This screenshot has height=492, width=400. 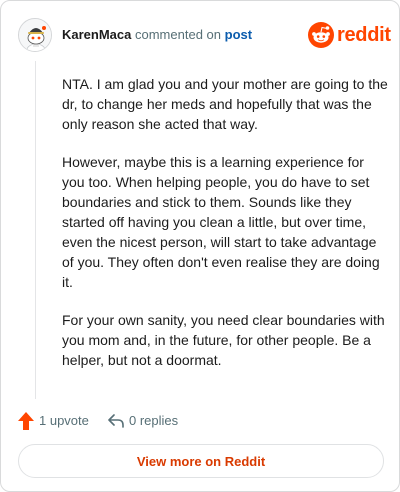 I want to click on reply-arrow-icon, so click(x=116, y=421).